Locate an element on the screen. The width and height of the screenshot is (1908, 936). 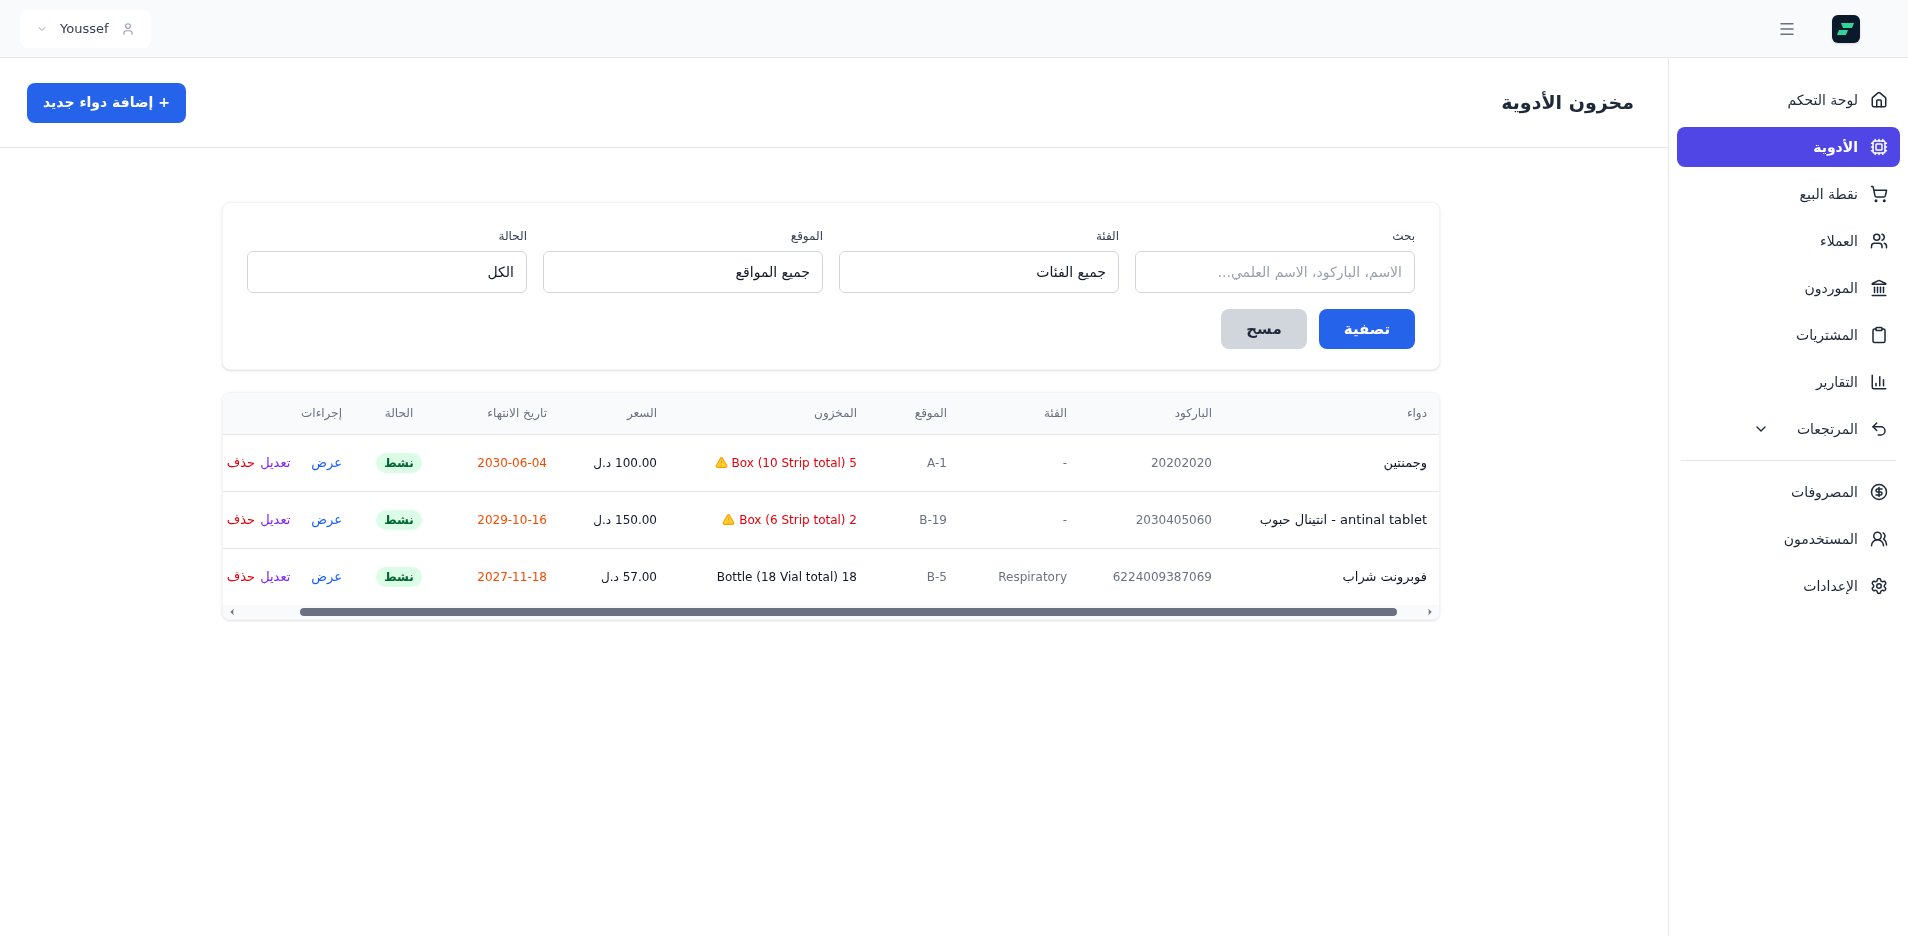
horizontal-scrollbar is located at coordinates (831, 612).